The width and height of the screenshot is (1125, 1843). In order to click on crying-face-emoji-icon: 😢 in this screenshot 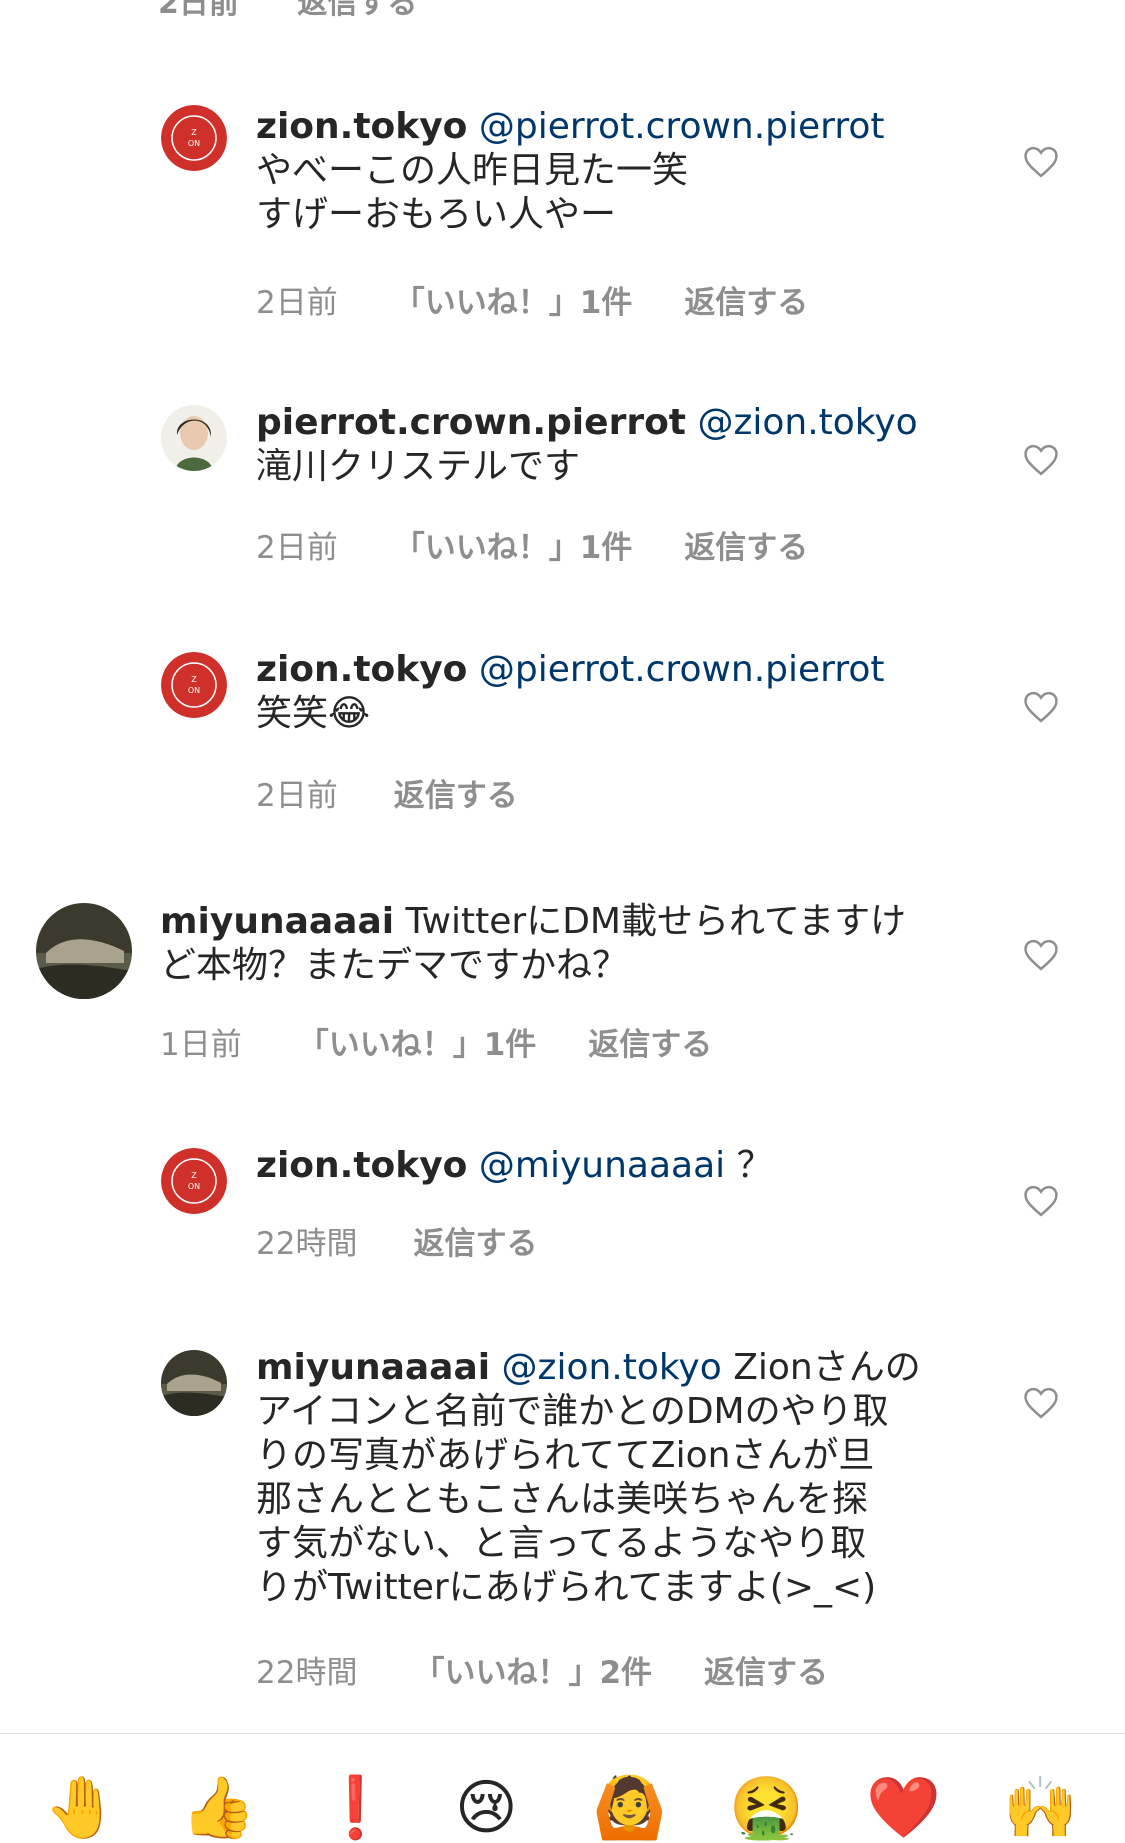, I will do `click(486, 1808)`.